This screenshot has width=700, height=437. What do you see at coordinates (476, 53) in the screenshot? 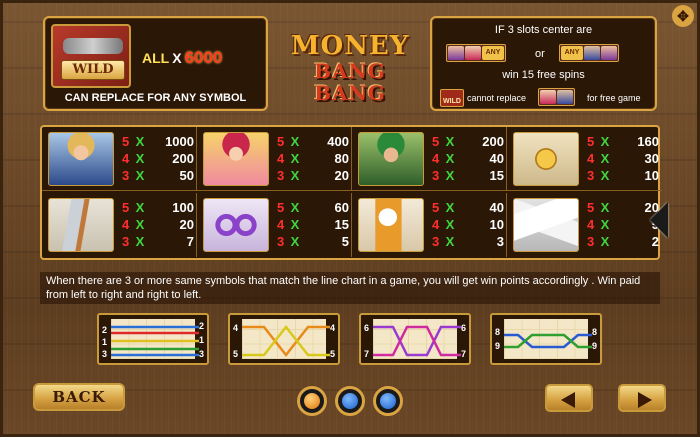
I see `scatter-combo-1: ANY` at bounding box center [476, 53].